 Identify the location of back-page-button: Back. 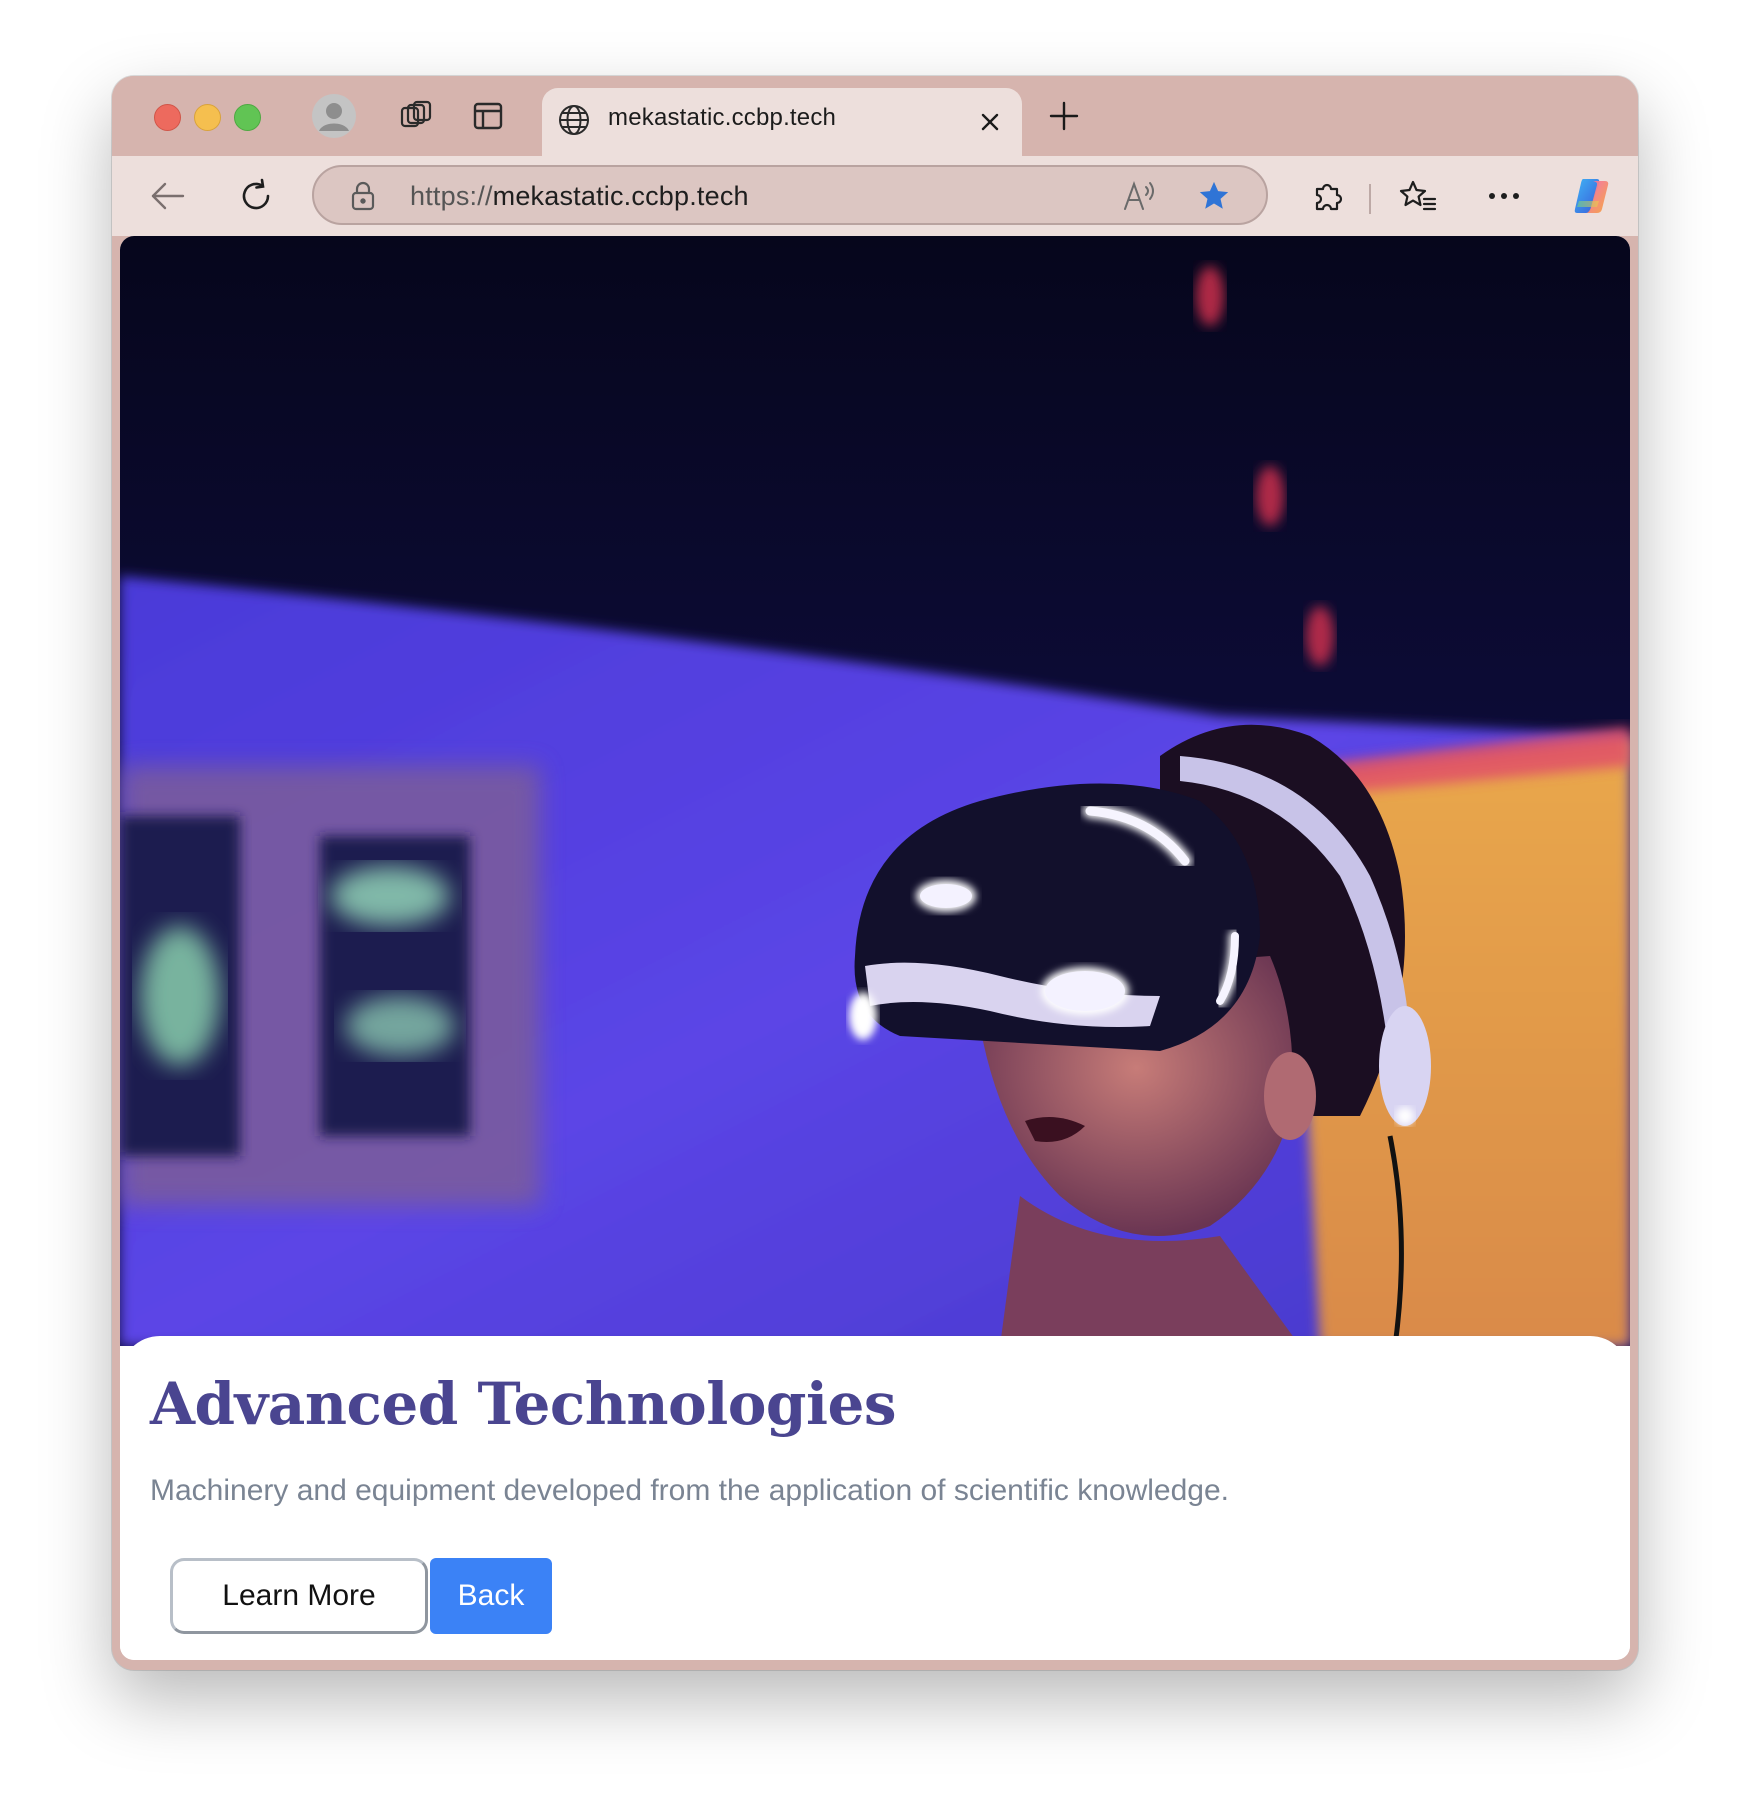
(491, 1596).